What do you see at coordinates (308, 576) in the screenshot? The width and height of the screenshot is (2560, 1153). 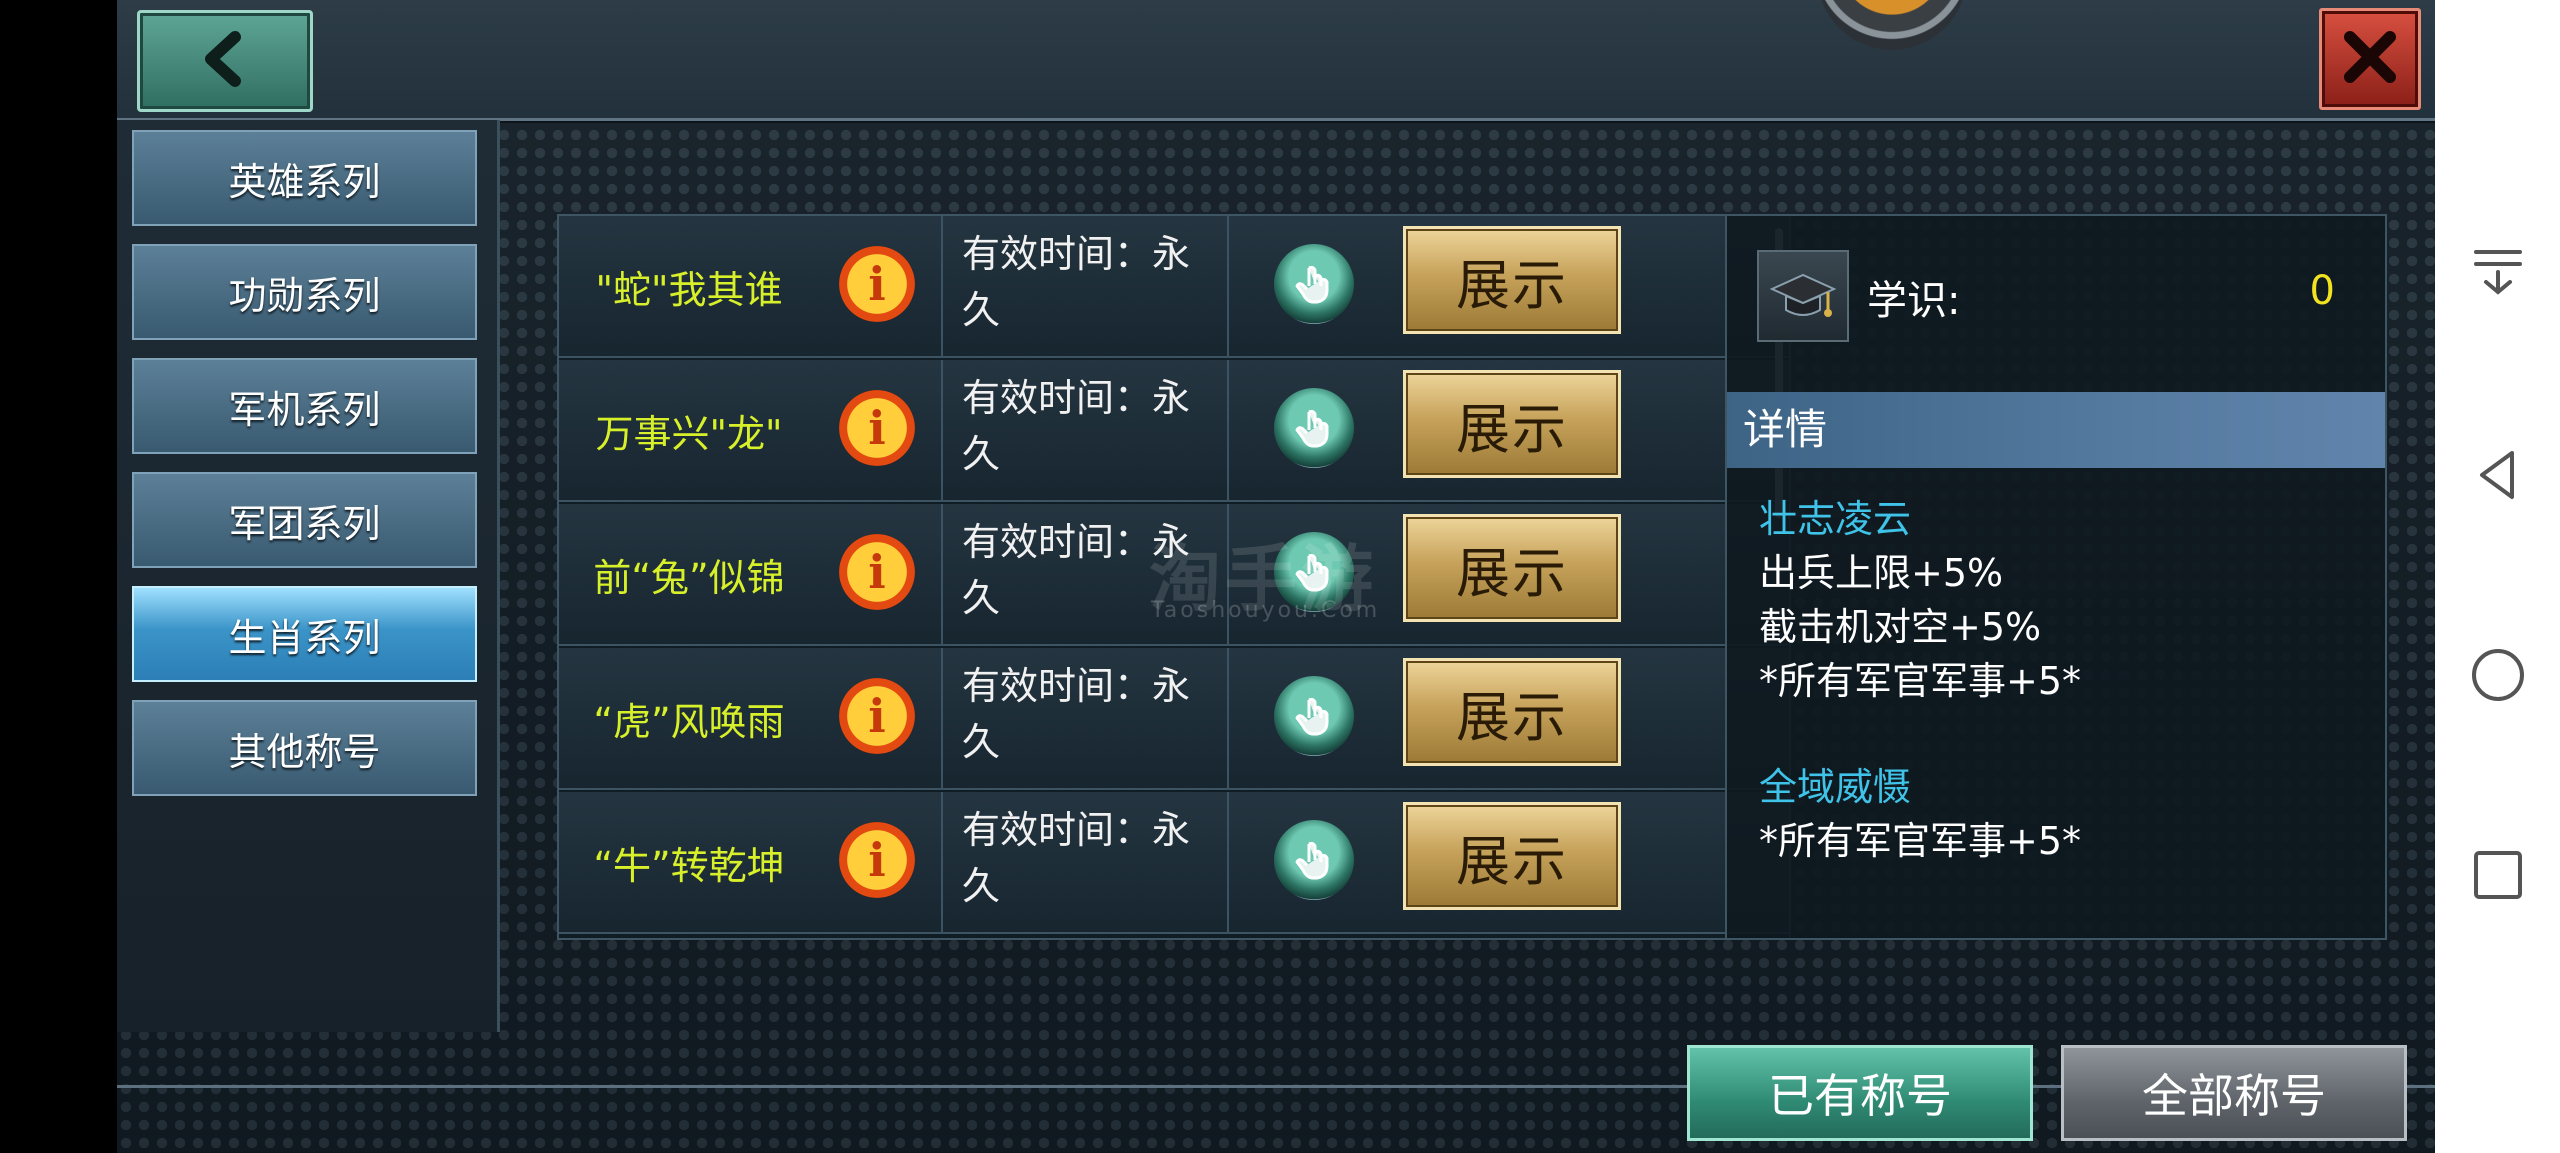 I see `category-sidebar: 英雄系列 功勋系列 军机系列 军团系列 生肖系列 其他称号` at bounding box center [308, 576].